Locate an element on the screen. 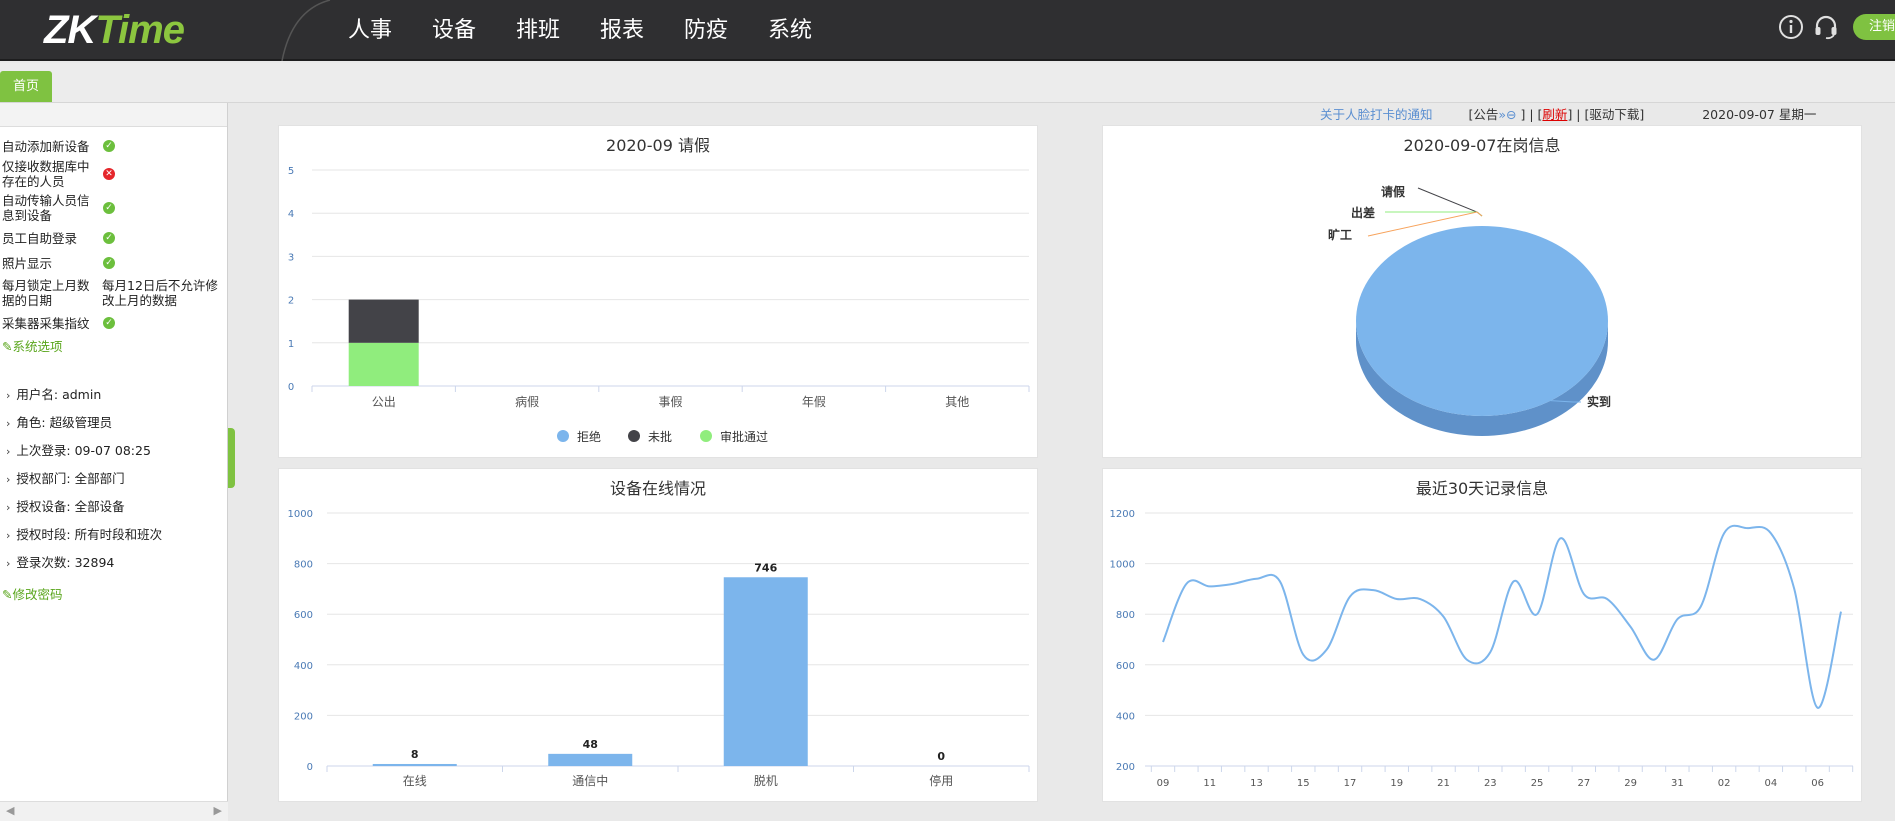  headset-icon is located at coordinates (1826, 27).